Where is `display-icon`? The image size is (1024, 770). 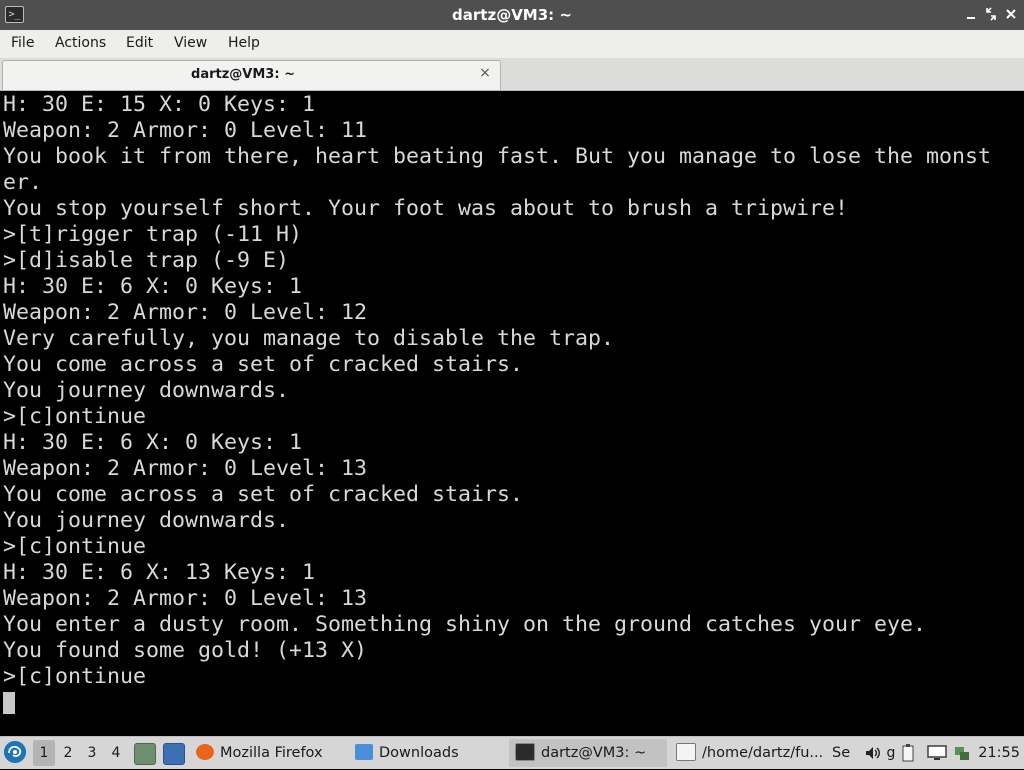
display-icon is located at coordinates (937, 753).